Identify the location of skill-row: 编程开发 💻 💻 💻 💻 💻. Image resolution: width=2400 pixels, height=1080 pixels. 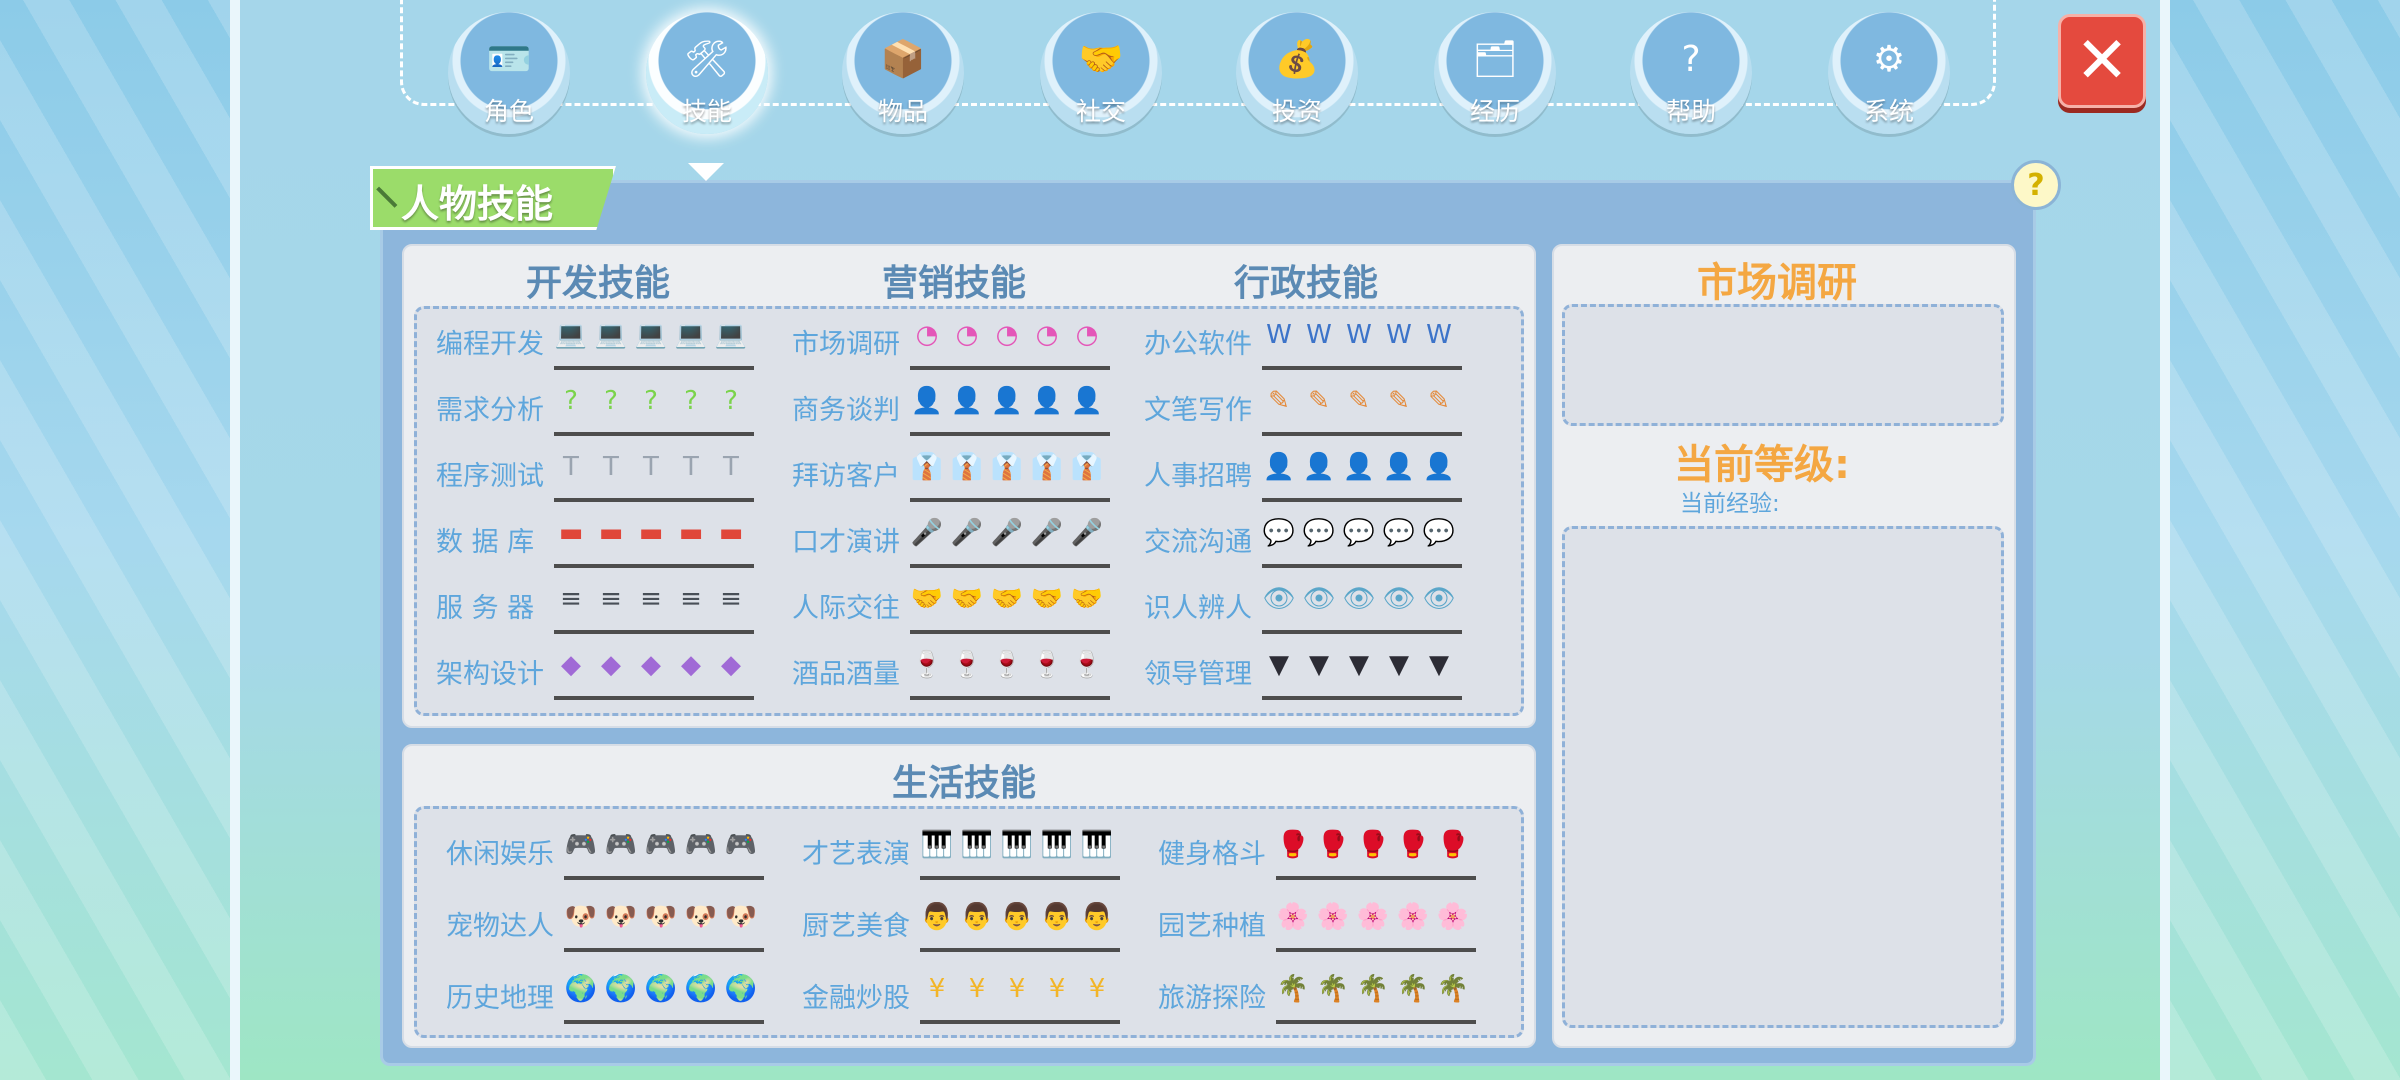
(600, 341).